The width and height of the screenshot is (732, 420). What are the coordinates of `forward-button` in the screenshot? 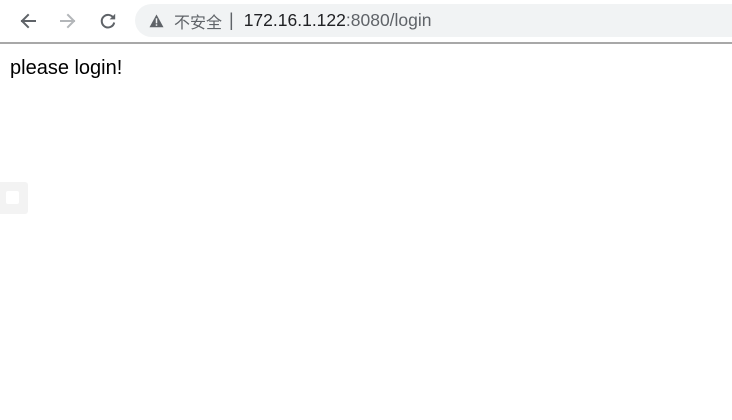 It's located at (68, 21).